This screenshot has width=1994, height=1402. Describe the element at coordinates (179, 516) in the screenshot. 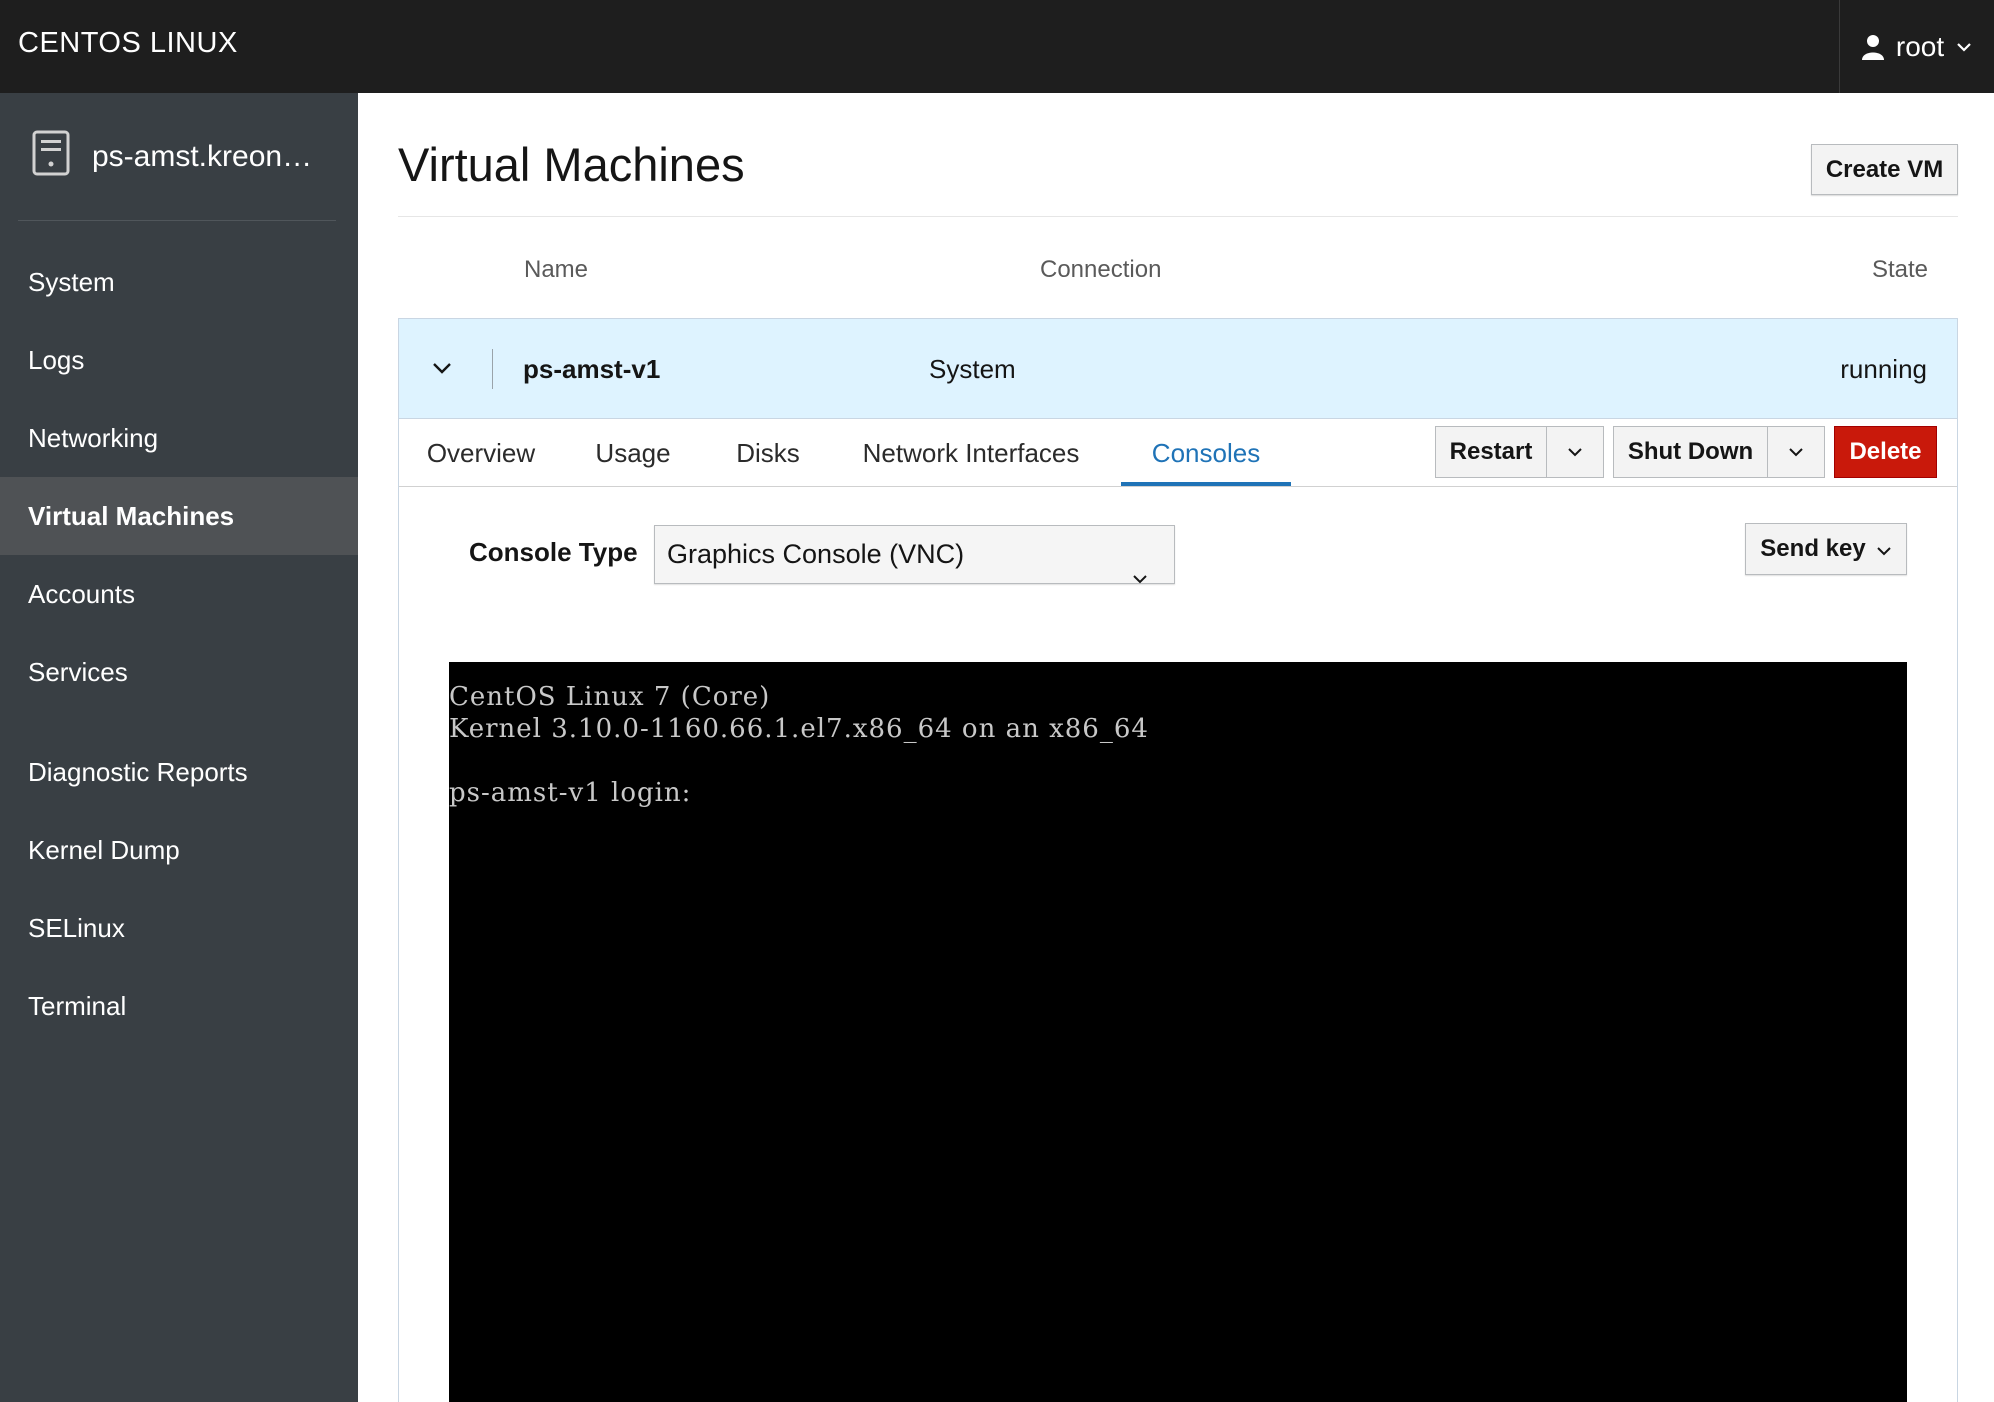

I see `sidebar-item-virtual-machines: Virtual Machines` at that location.